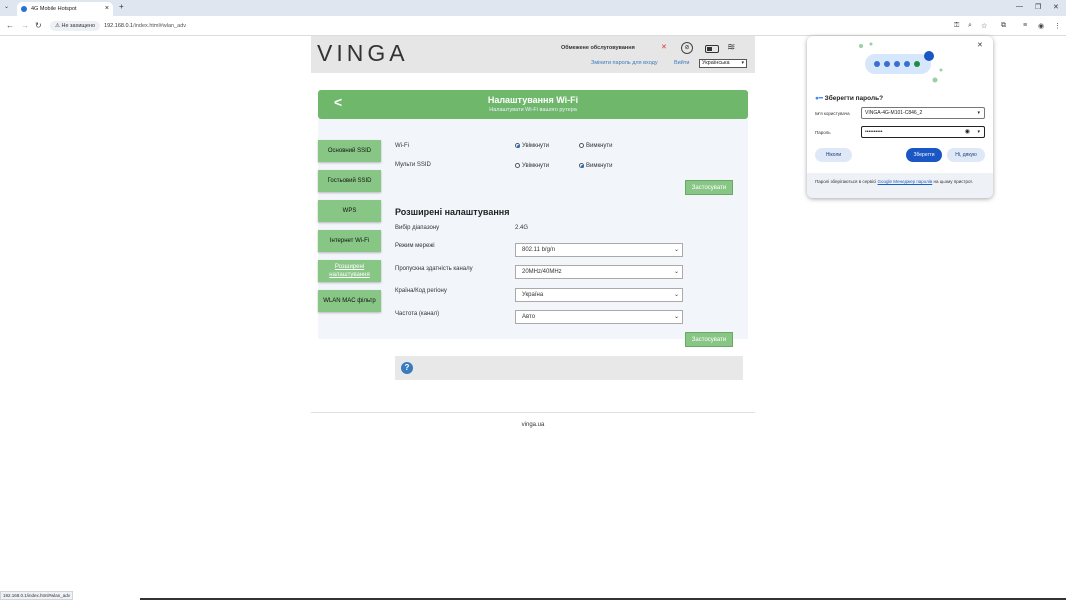 The image size is (1066, 600). What do you see at coordinates (6, 6) in the screenshot?
I see `tab-menu-icon: ⌄` at bounding box center [6, 6].